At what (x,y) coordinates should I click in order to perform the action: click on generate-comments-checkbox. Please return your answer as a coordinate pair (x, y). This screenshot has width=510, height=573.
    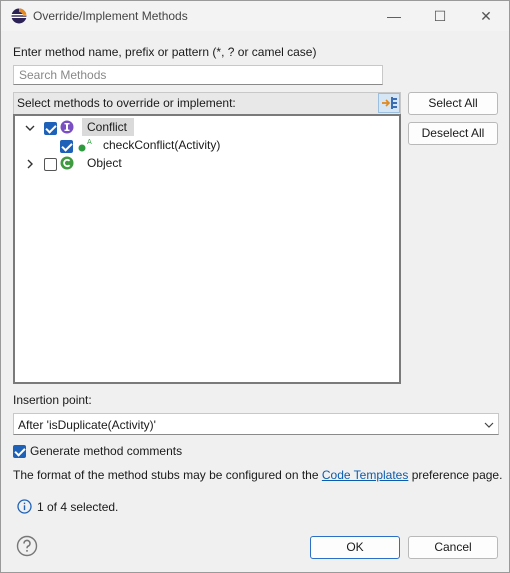
    Looking at the image, I should click on (19, 451).